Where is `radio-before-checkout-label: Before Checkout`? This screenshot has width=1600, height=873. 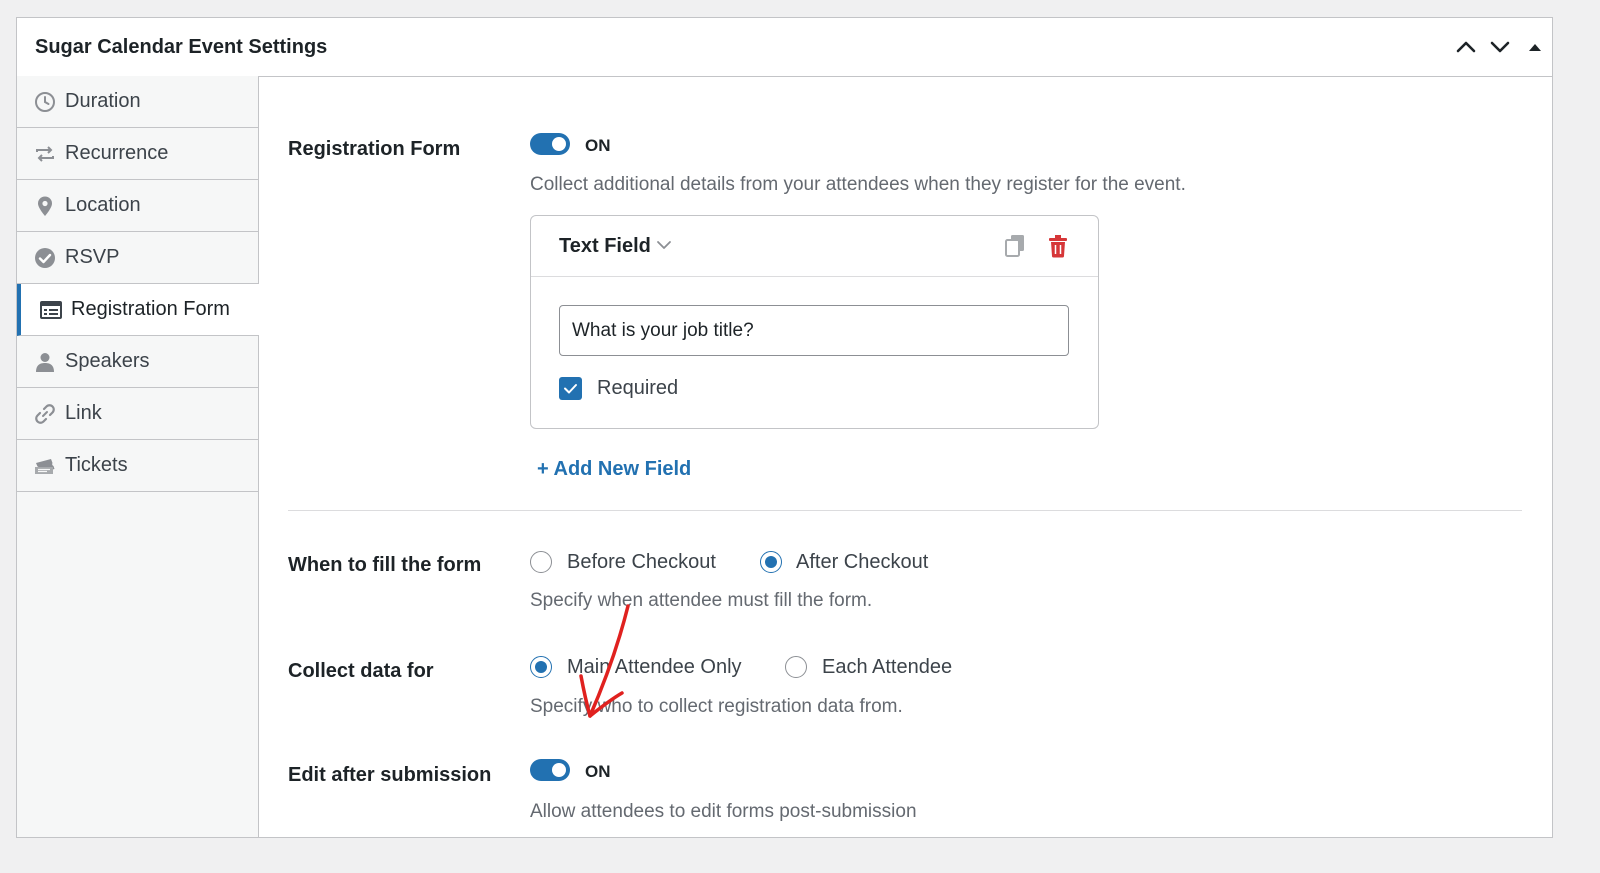 radio-before-checkout-label: Before Checkout is located at coordinates (641, 562).